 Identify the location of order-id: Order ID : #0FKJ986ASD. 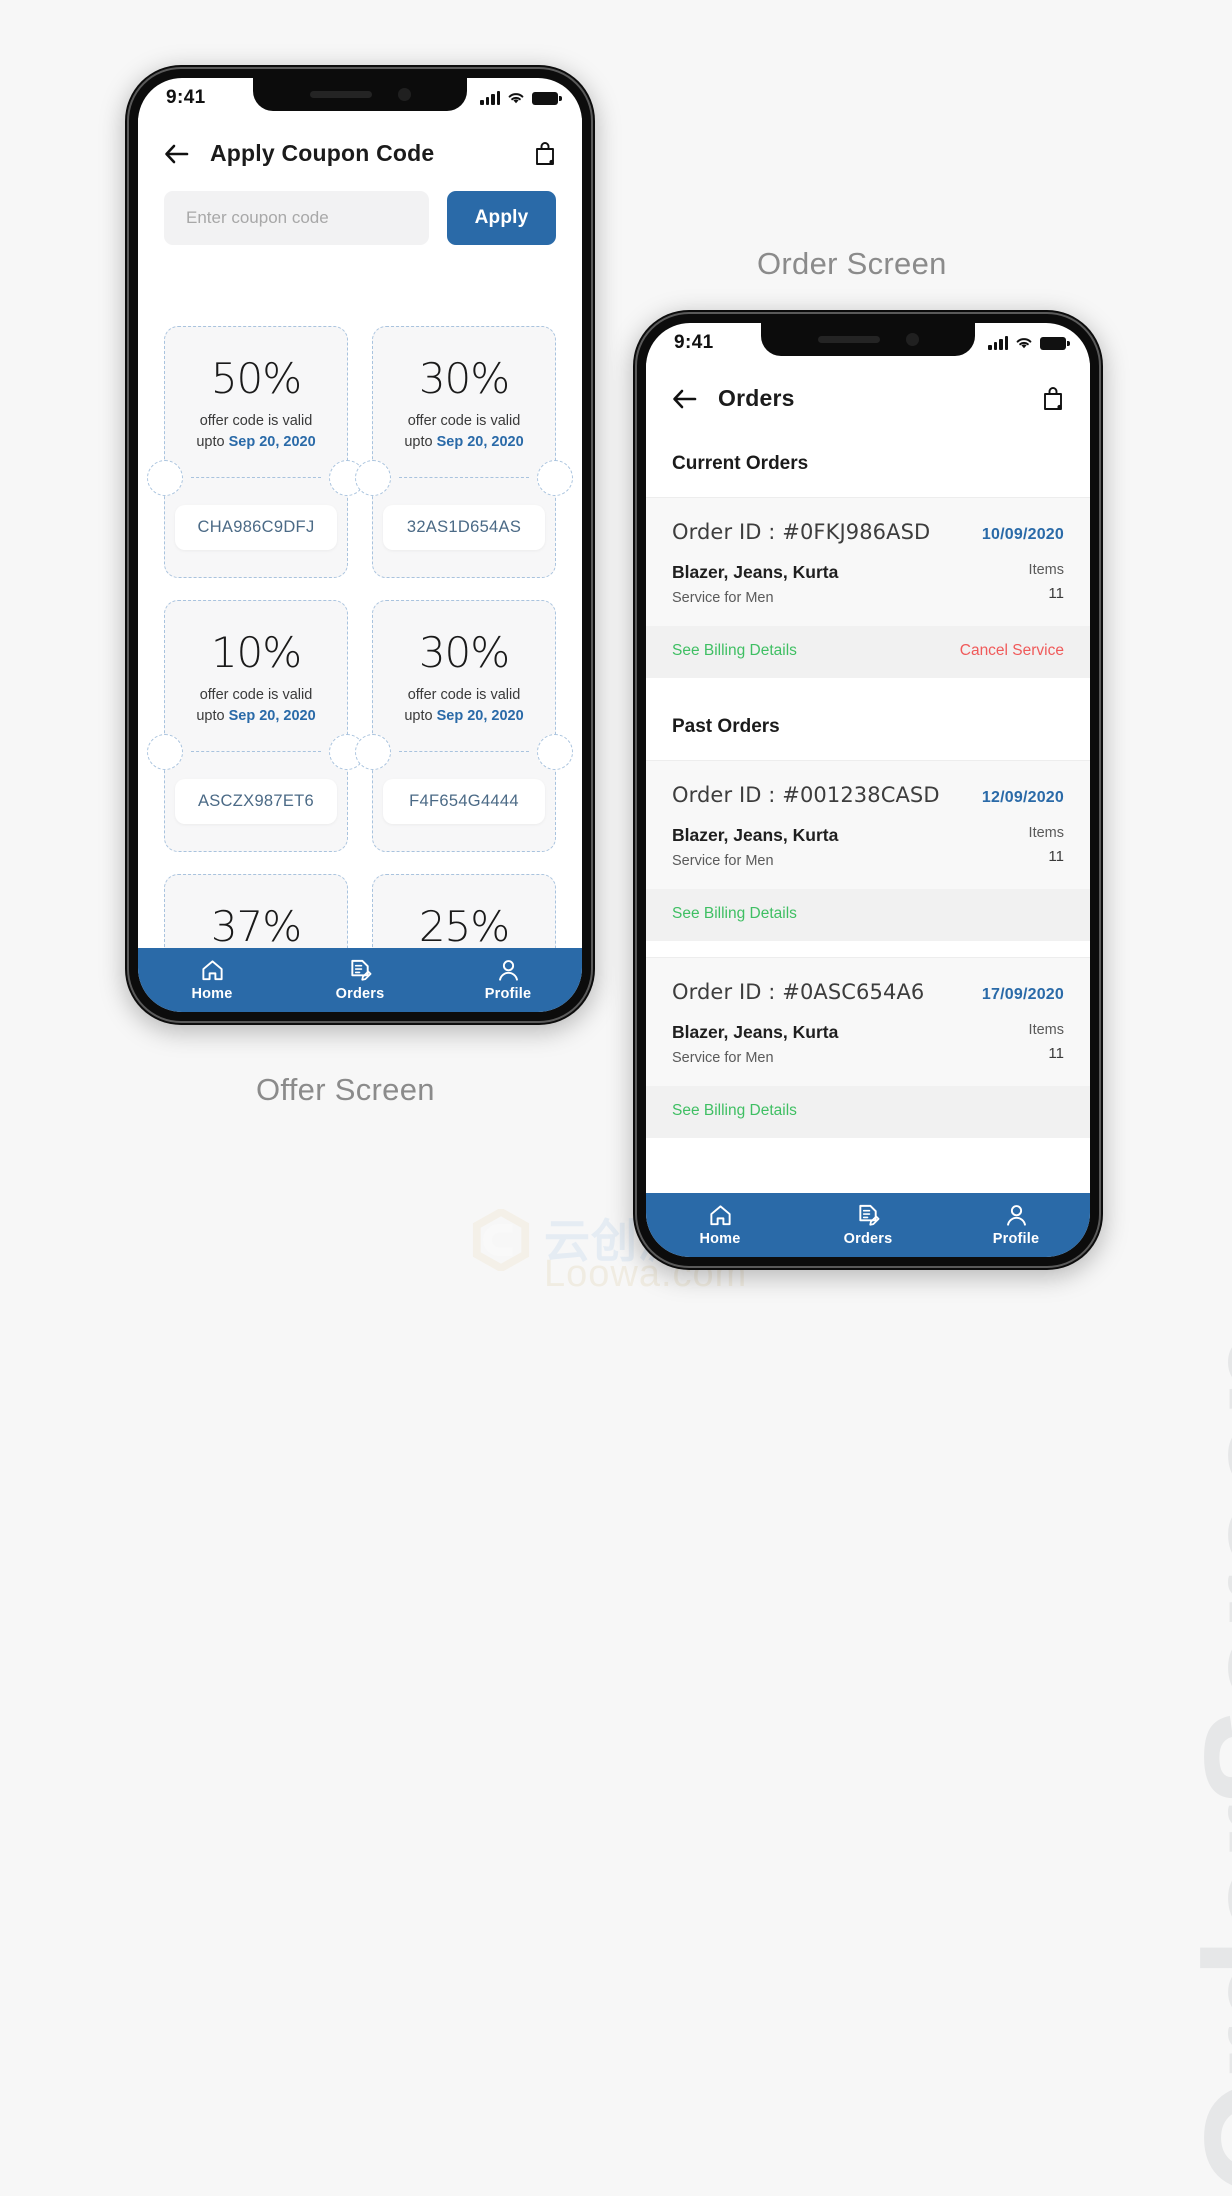
(801, 532).